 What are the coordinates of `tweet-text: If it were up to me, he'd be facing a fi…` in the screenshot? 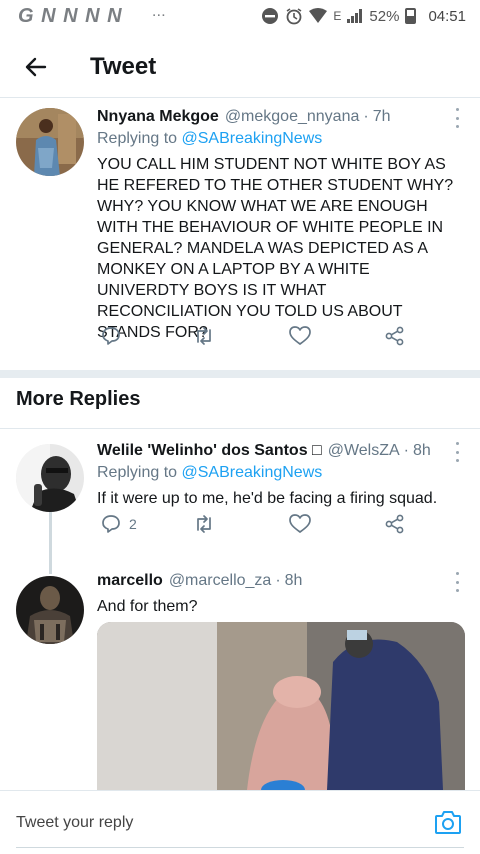 It's located at (267, 498).